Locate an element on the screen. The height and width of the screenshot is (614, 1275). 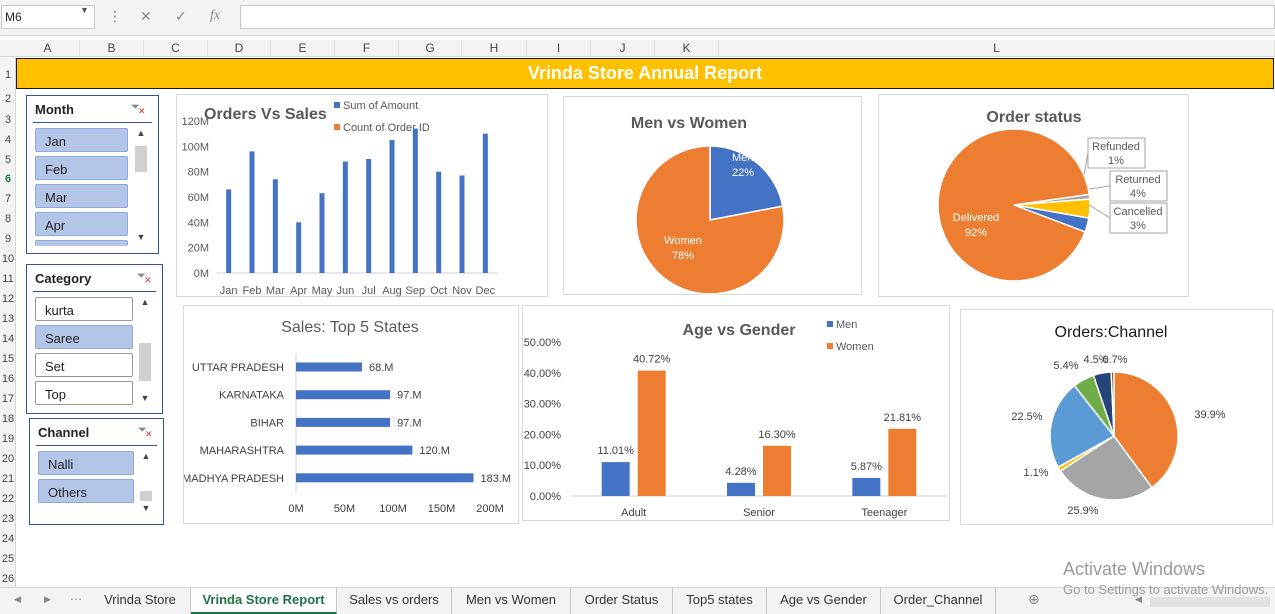
insert-function-icon: fx is located at coordinates (215, 16).